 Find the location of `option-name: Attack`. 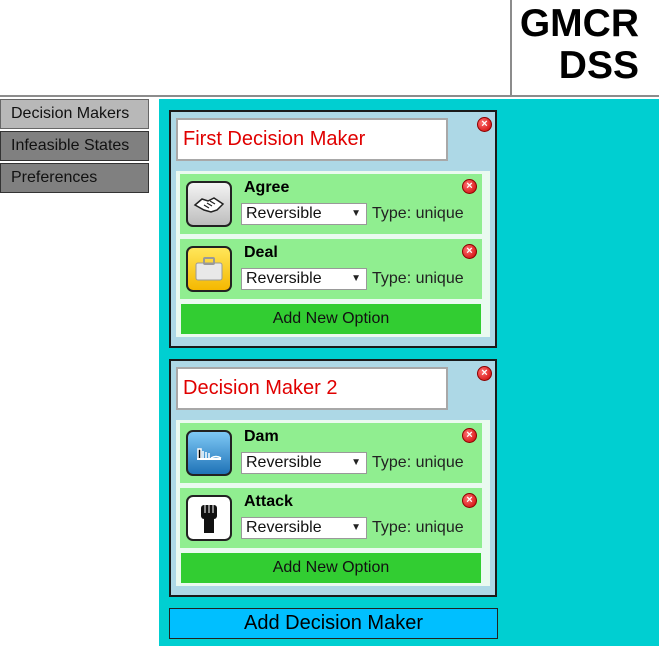

option-name: Attack is located at coordinates (268, 501).